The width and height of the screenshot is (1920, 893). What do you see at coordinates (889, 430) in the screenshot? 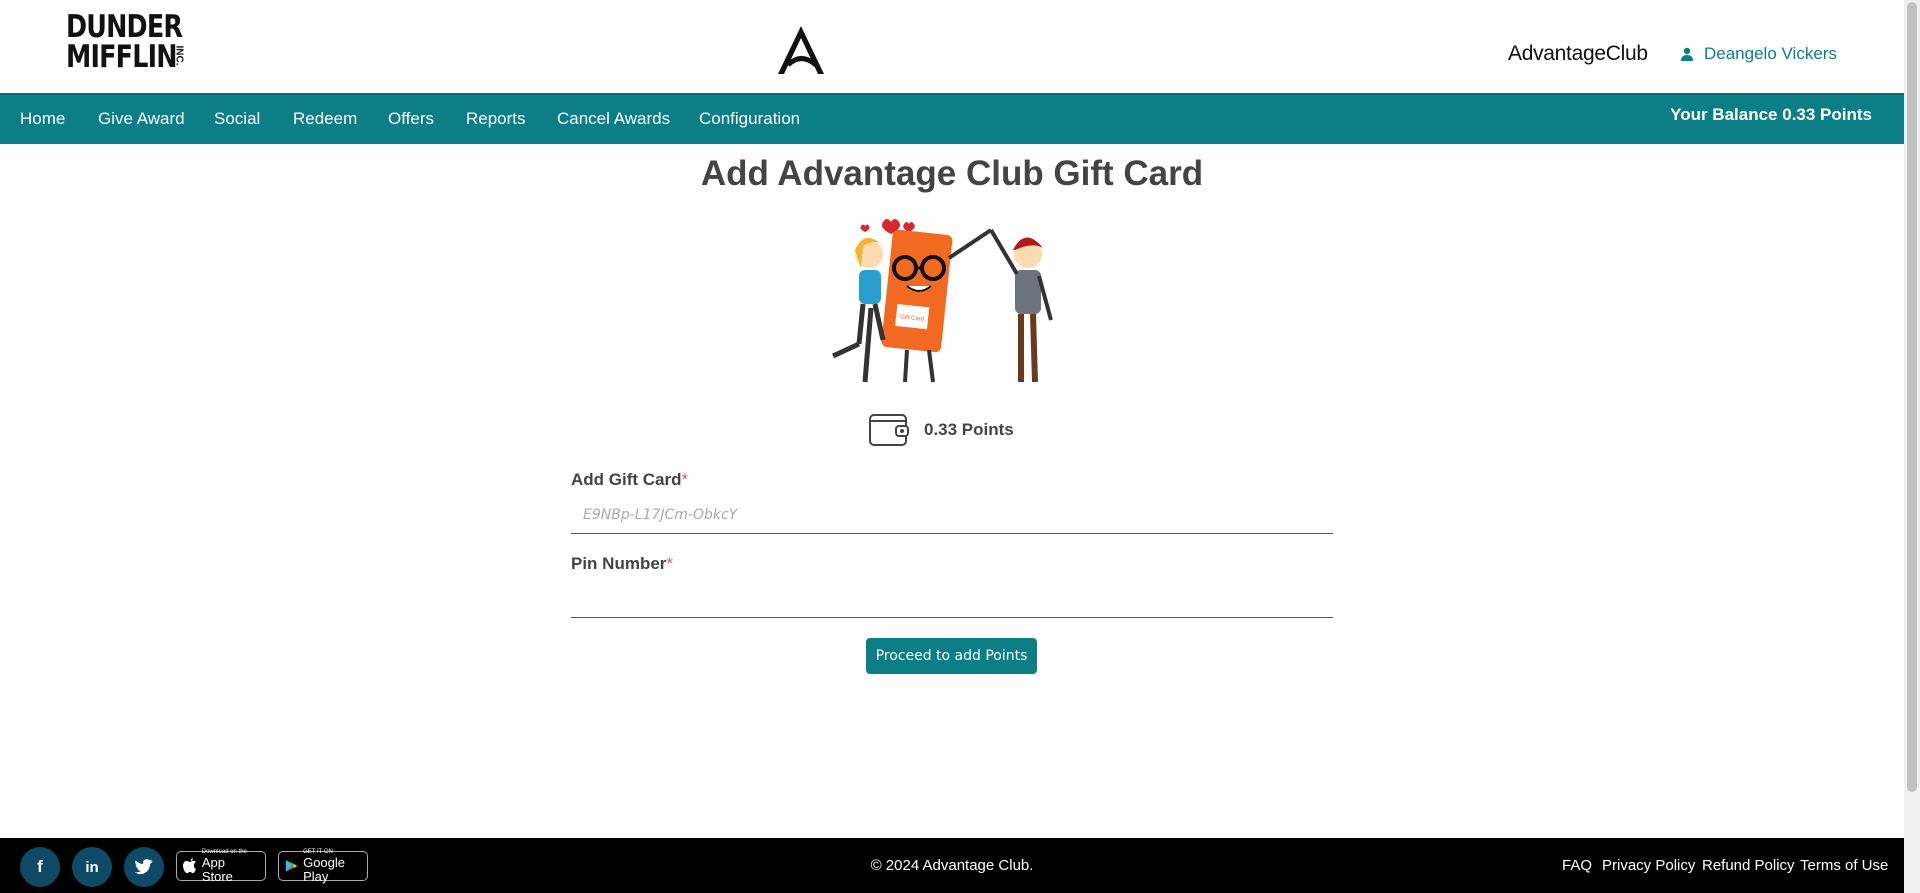
I see `wallet-icon` at bounding box center [889, 430].